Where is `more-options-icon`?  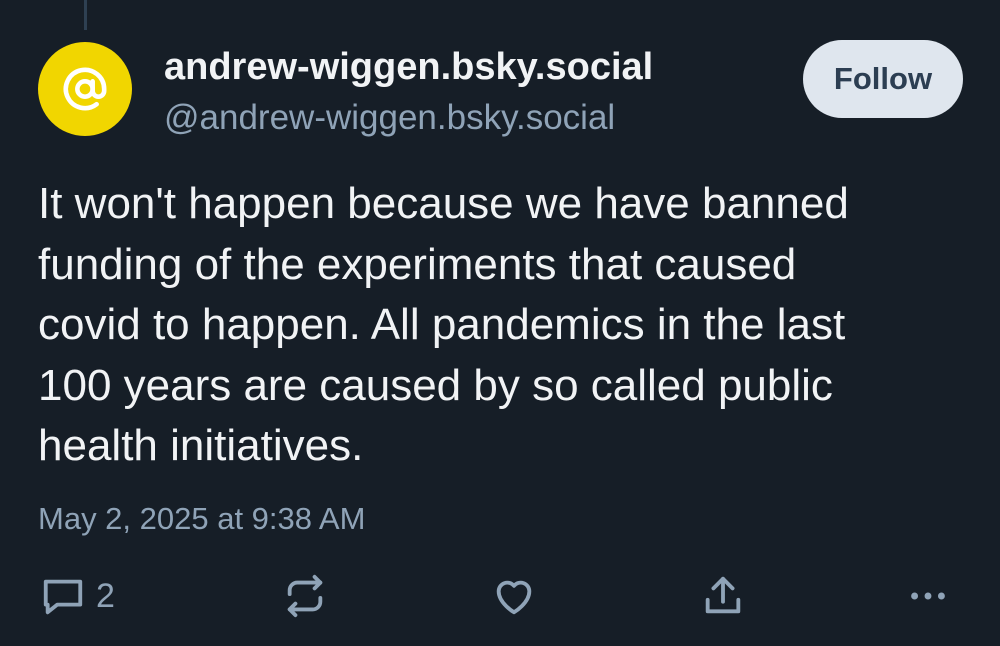 more-options-icon is located at coordinates (928, 596).